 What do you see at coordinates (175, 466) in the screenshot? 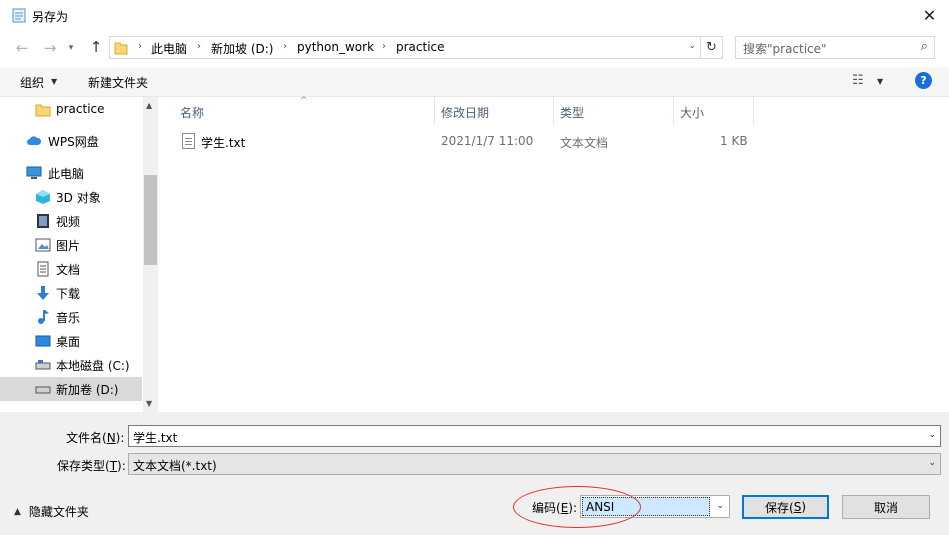
I see `filetype-value: 文本文档(*.txt)` at bounding box center [175, 466].